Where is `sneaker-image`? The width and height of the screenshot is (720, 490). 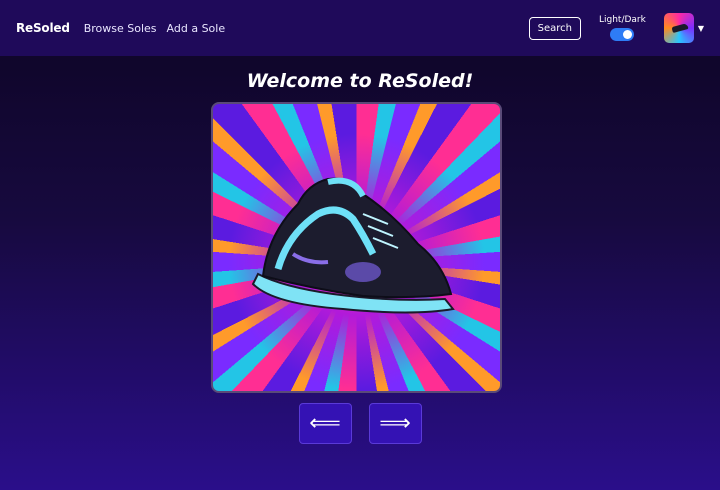
sneaker-image is located at coordinates (353, 245).